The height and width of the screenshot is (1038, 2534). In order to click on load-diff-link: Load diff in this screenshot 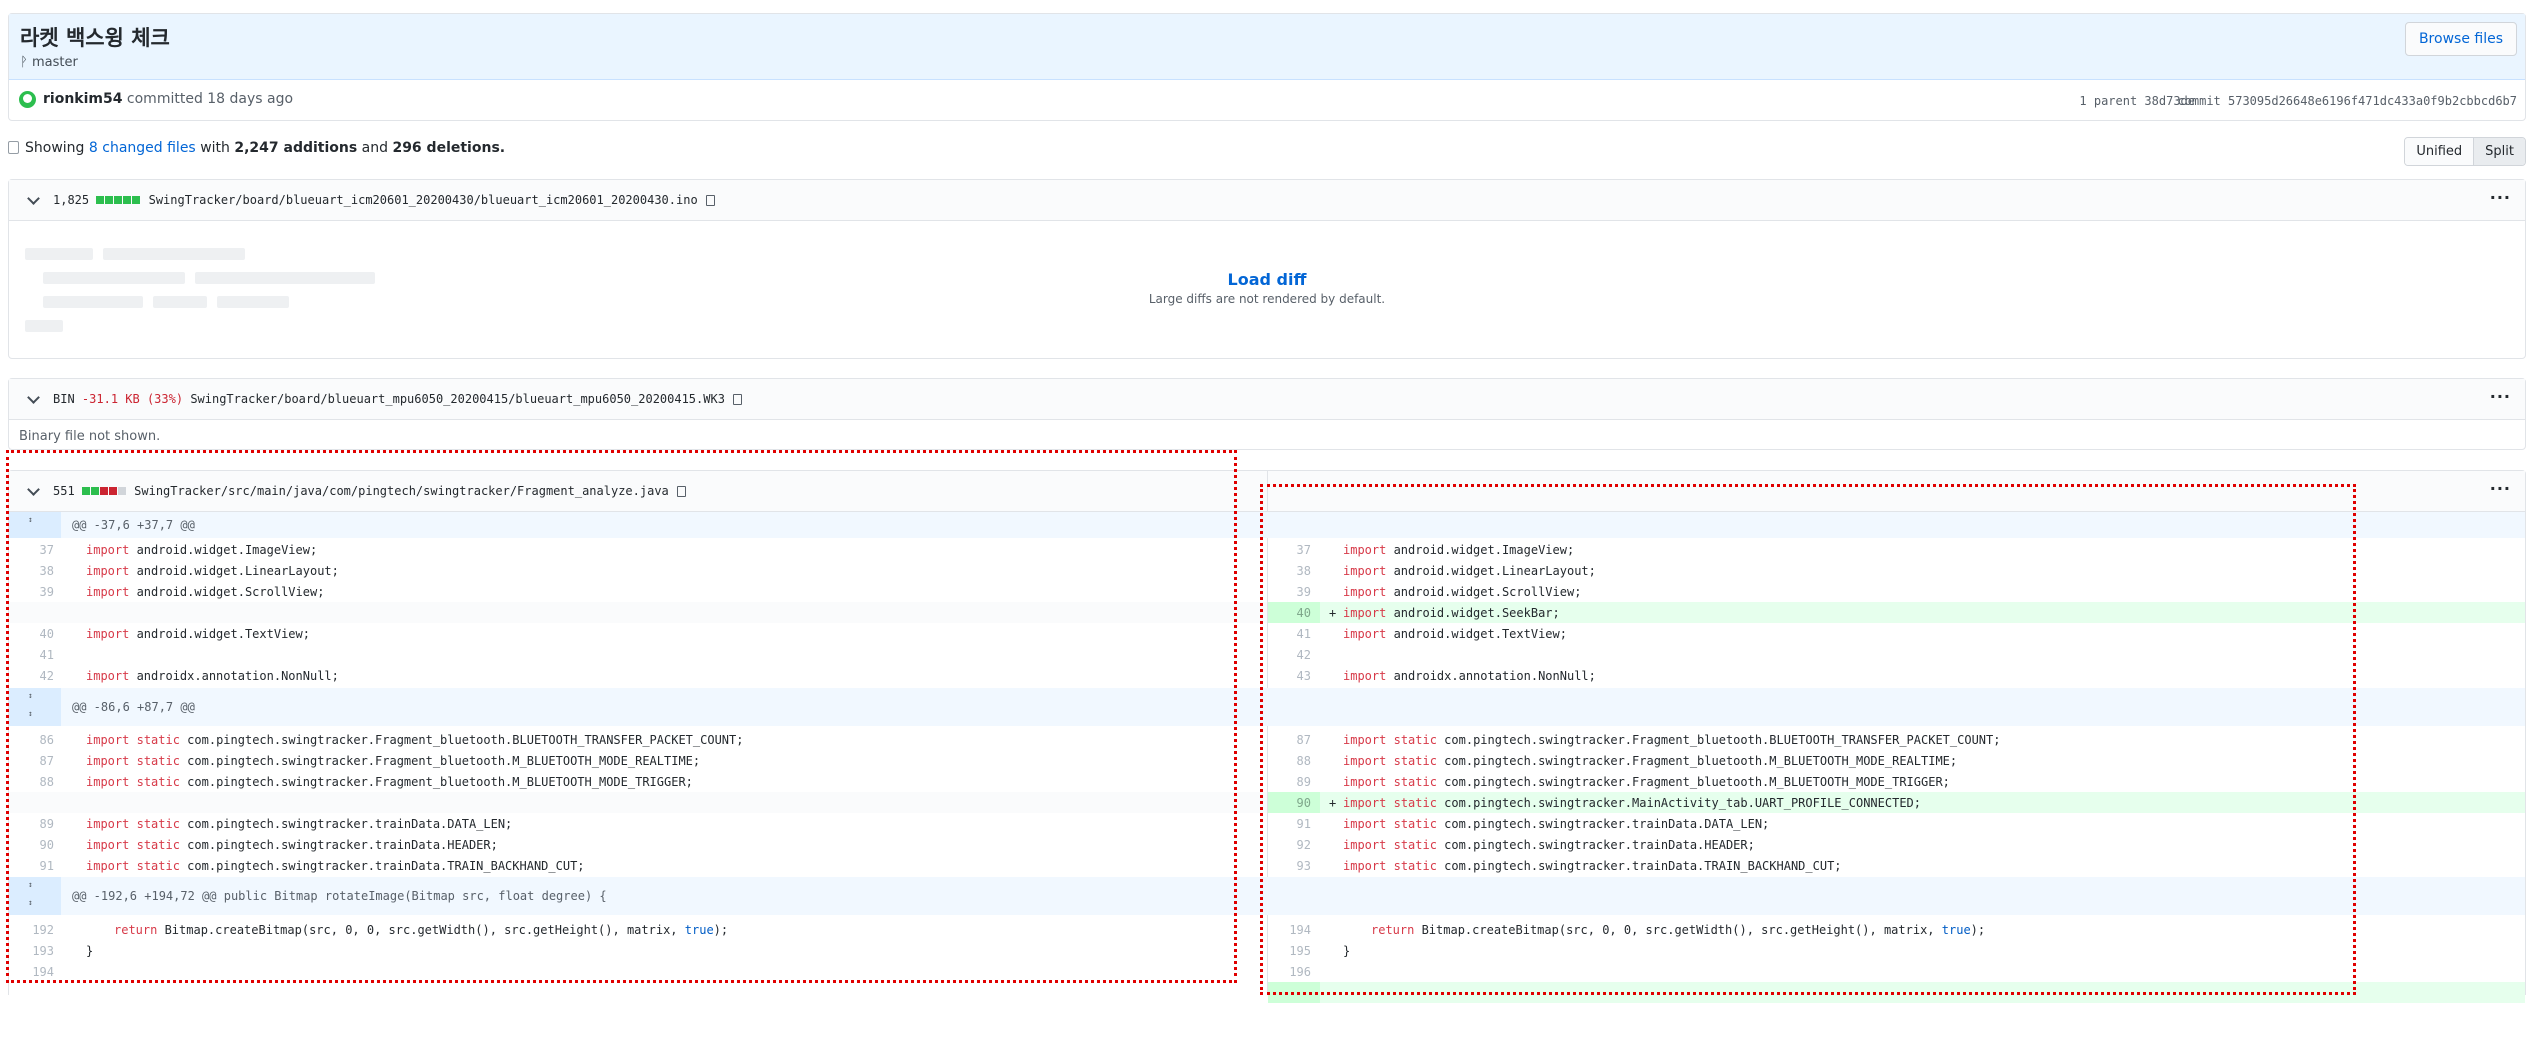, I will do `click(1267, 279)`.